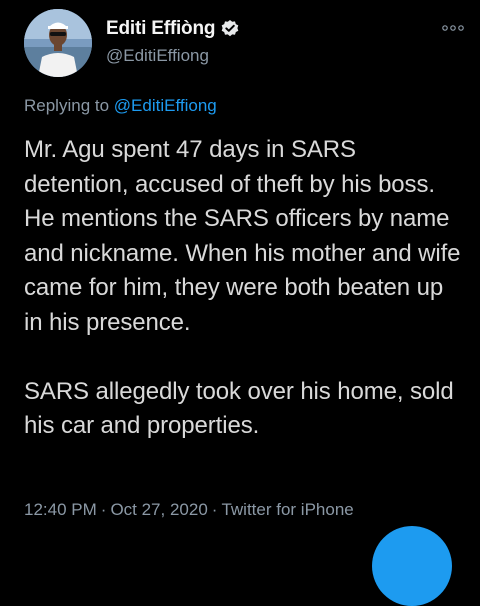  I want to click on tweet-header: Editi Effiòng @EditiEffiong, so click(244, 44).